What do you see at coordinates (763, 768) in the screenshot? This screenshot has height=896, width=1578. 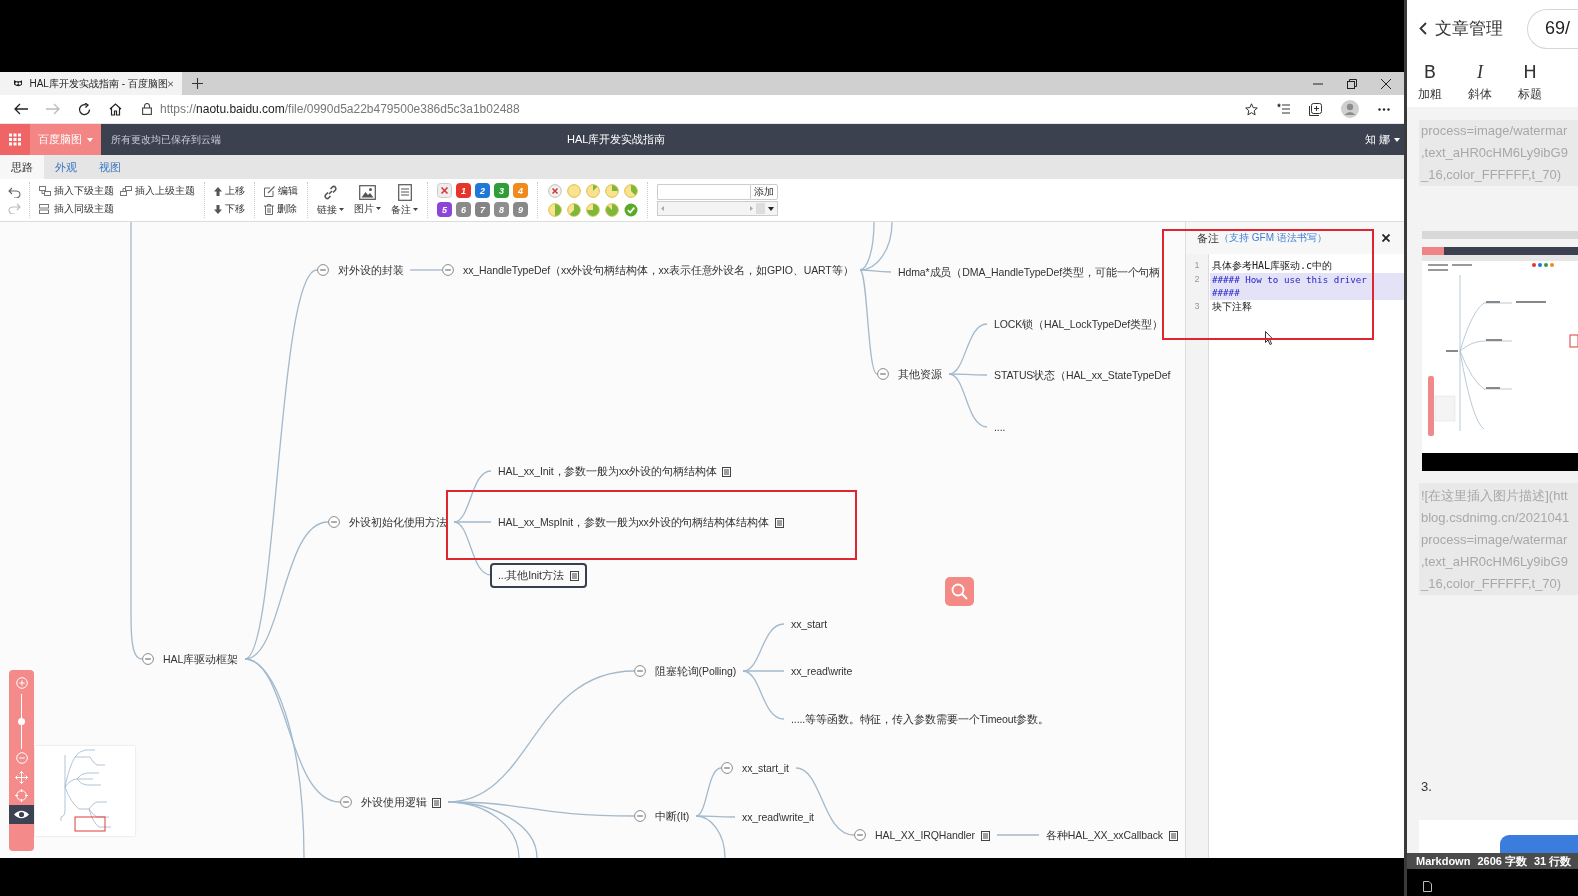 I see `topic-node: xx_start_it` at bounding box center [763, 768].